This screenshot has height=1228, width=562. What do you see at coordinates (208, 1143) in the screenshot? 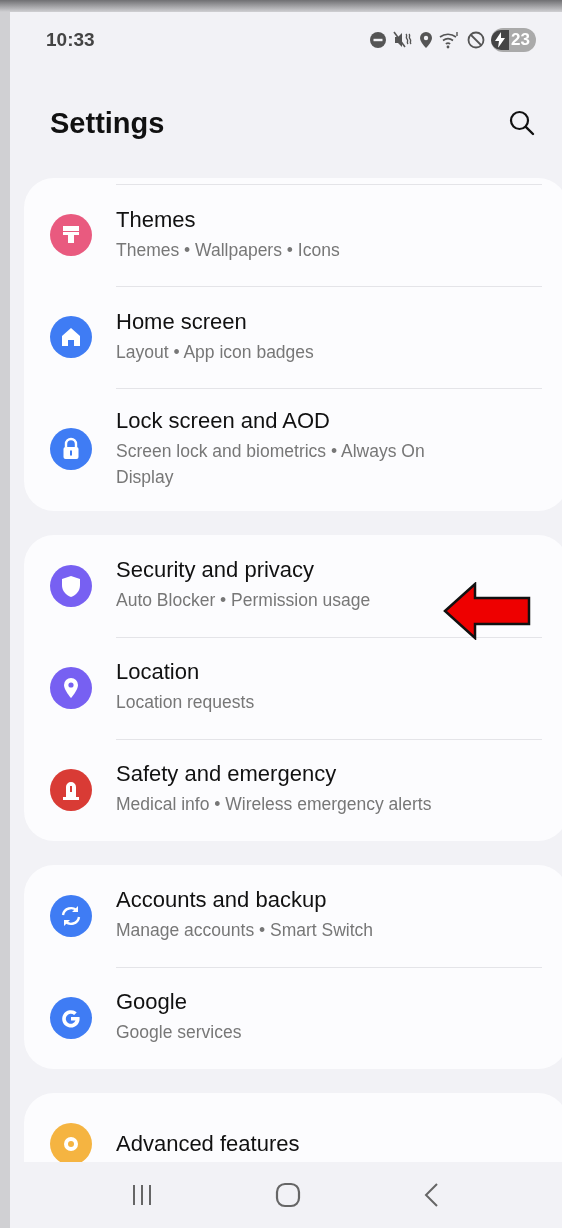
I see `item-title: Advanced features` at bounding box center [208, 1143].